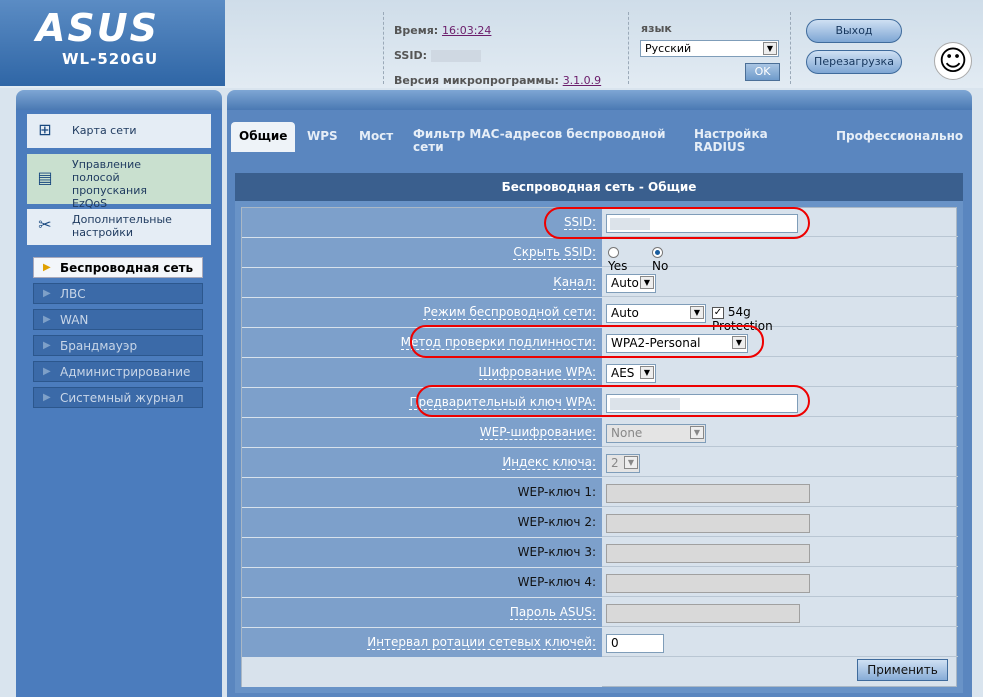  Describe the element at coordinates (98, 28) in the screenshot. I see `asus-logo: ASUS` at that location.